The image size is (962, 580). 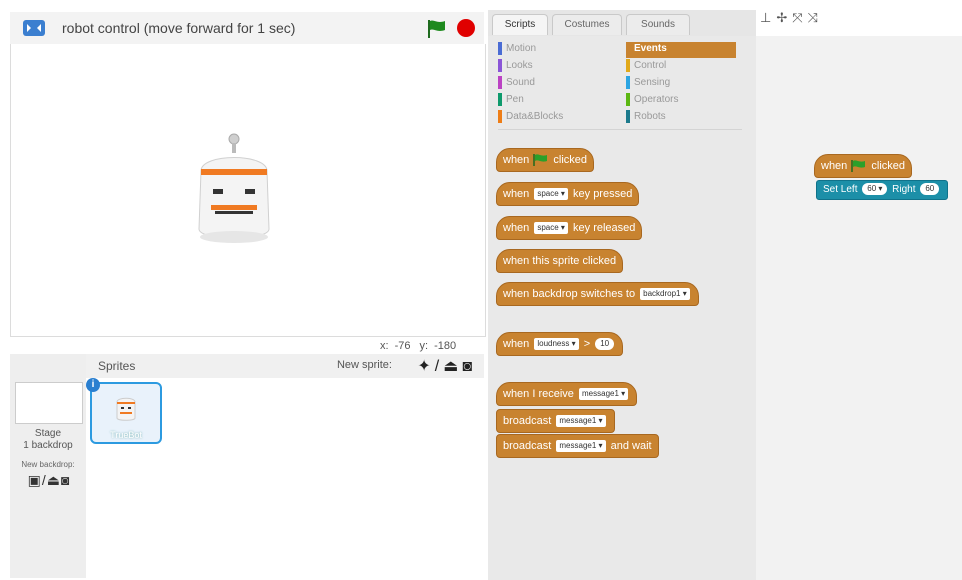 What do you see at coordinates (117, 366) in the screenshot?
I see `sprites-label: Sprites` at bounding box center [117, 366].